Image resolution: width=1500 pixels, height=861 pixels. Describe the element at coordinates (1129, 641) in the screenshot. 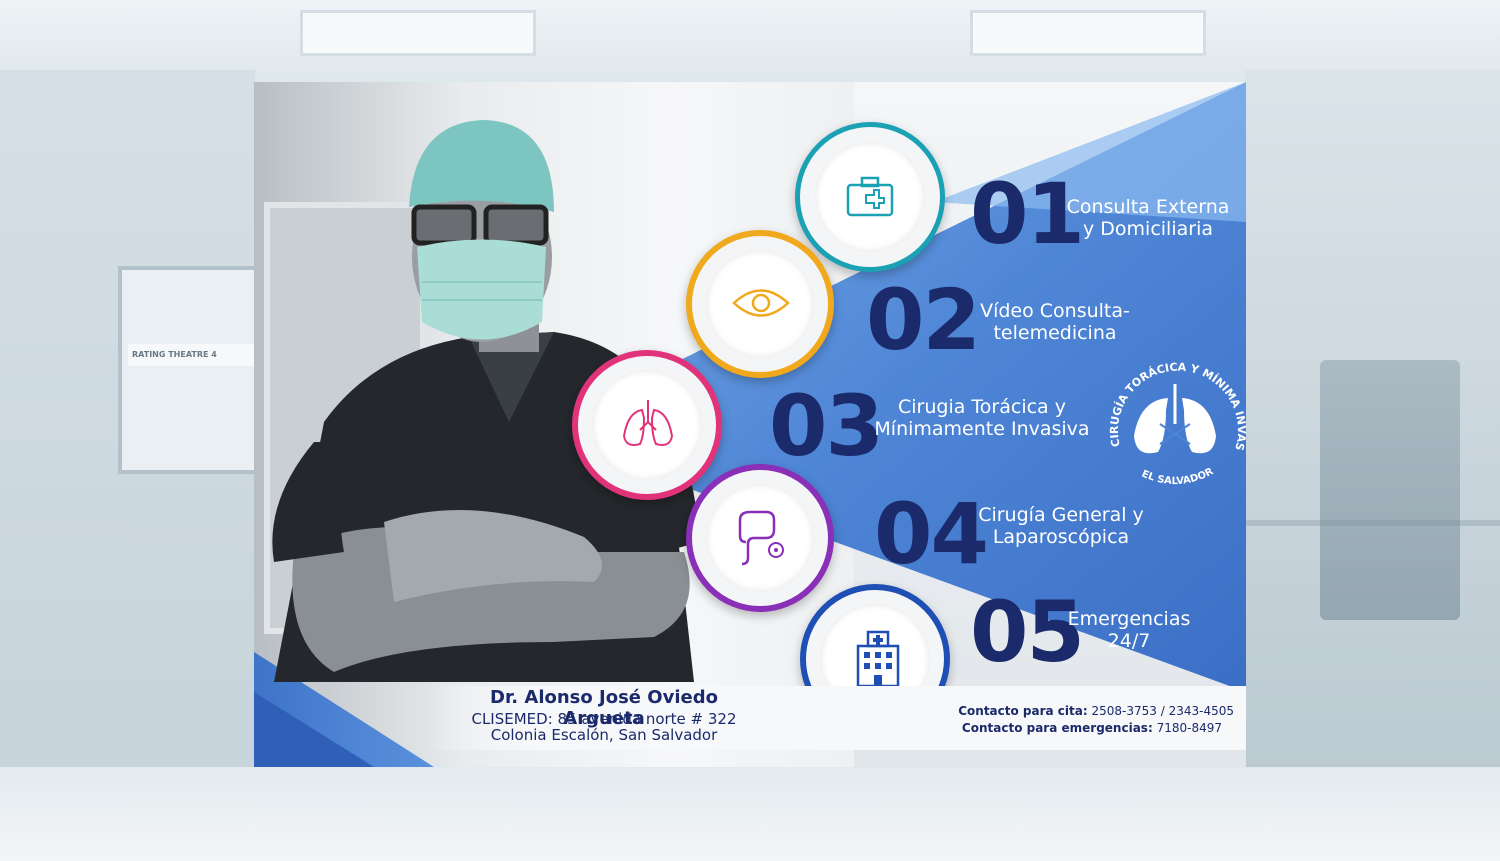

I see `service-05-line2: 24/7` at that location.